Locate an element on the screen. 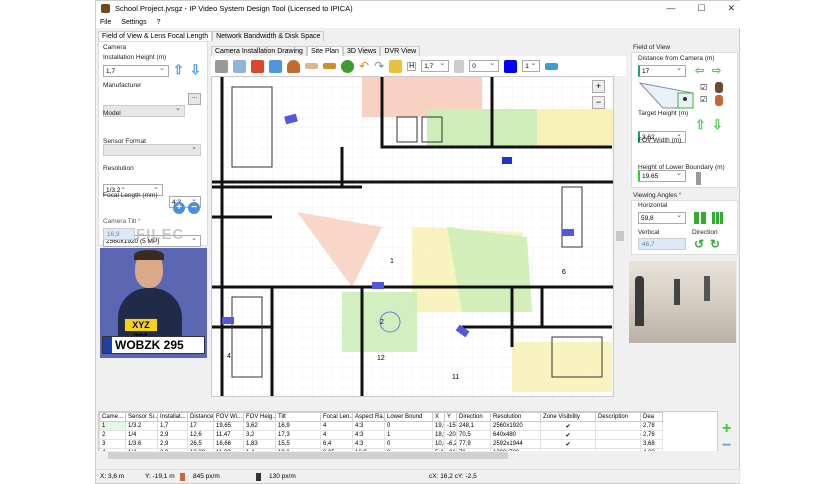 This screenshot has height=484, width=836. tree-tool-icon is located at coordinates (347, 66).